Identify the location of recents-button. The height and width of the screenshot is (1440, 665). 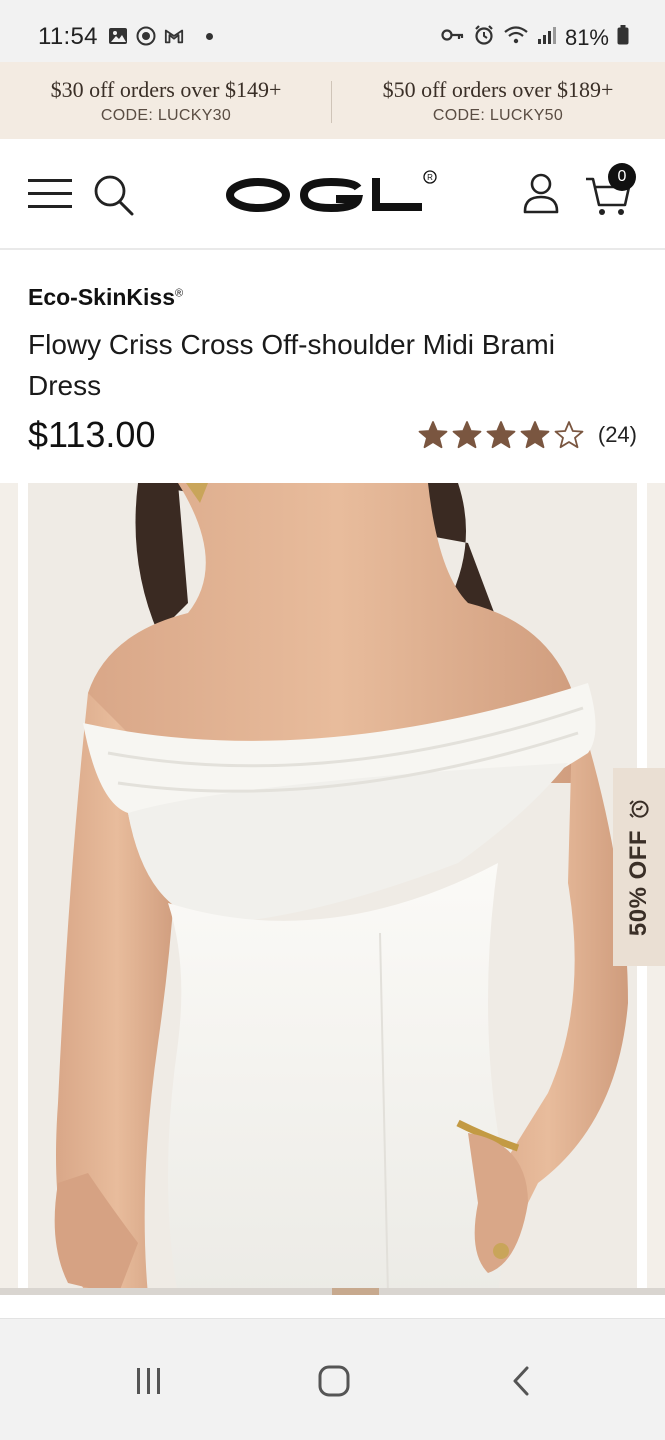
(149, 1381).